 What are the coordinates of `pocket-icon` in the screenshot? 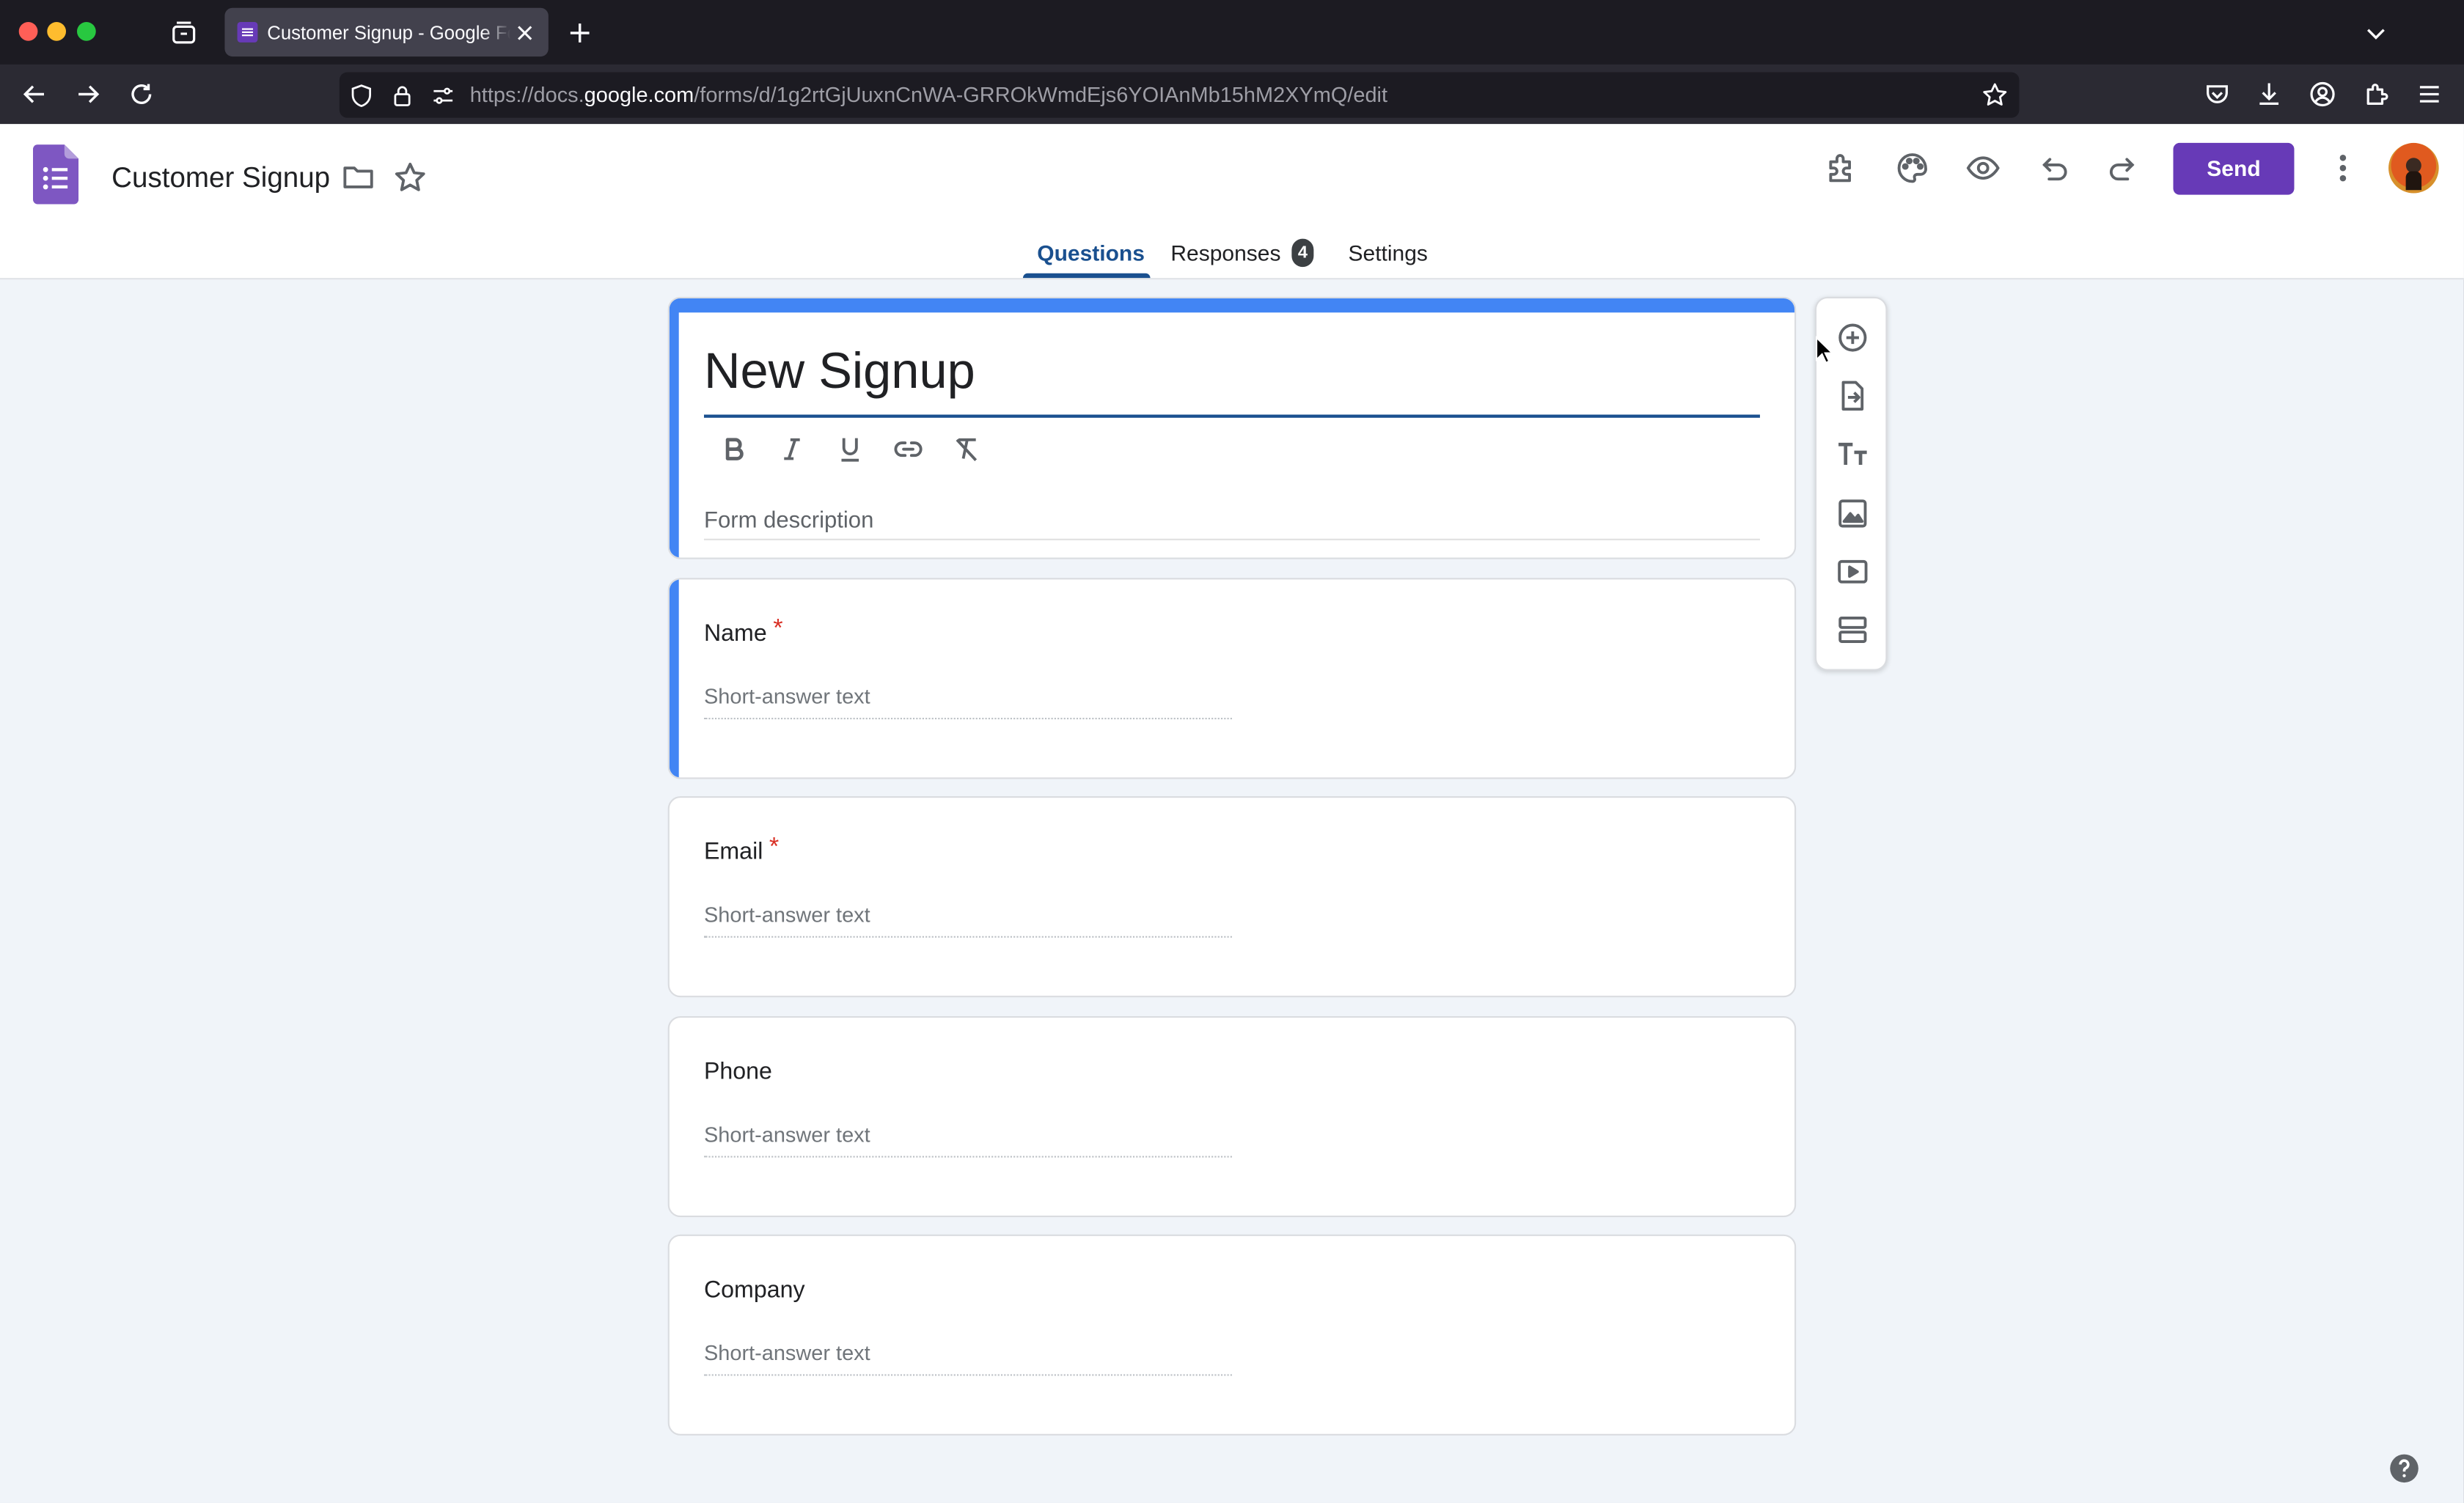 It's located at (2217, 94).